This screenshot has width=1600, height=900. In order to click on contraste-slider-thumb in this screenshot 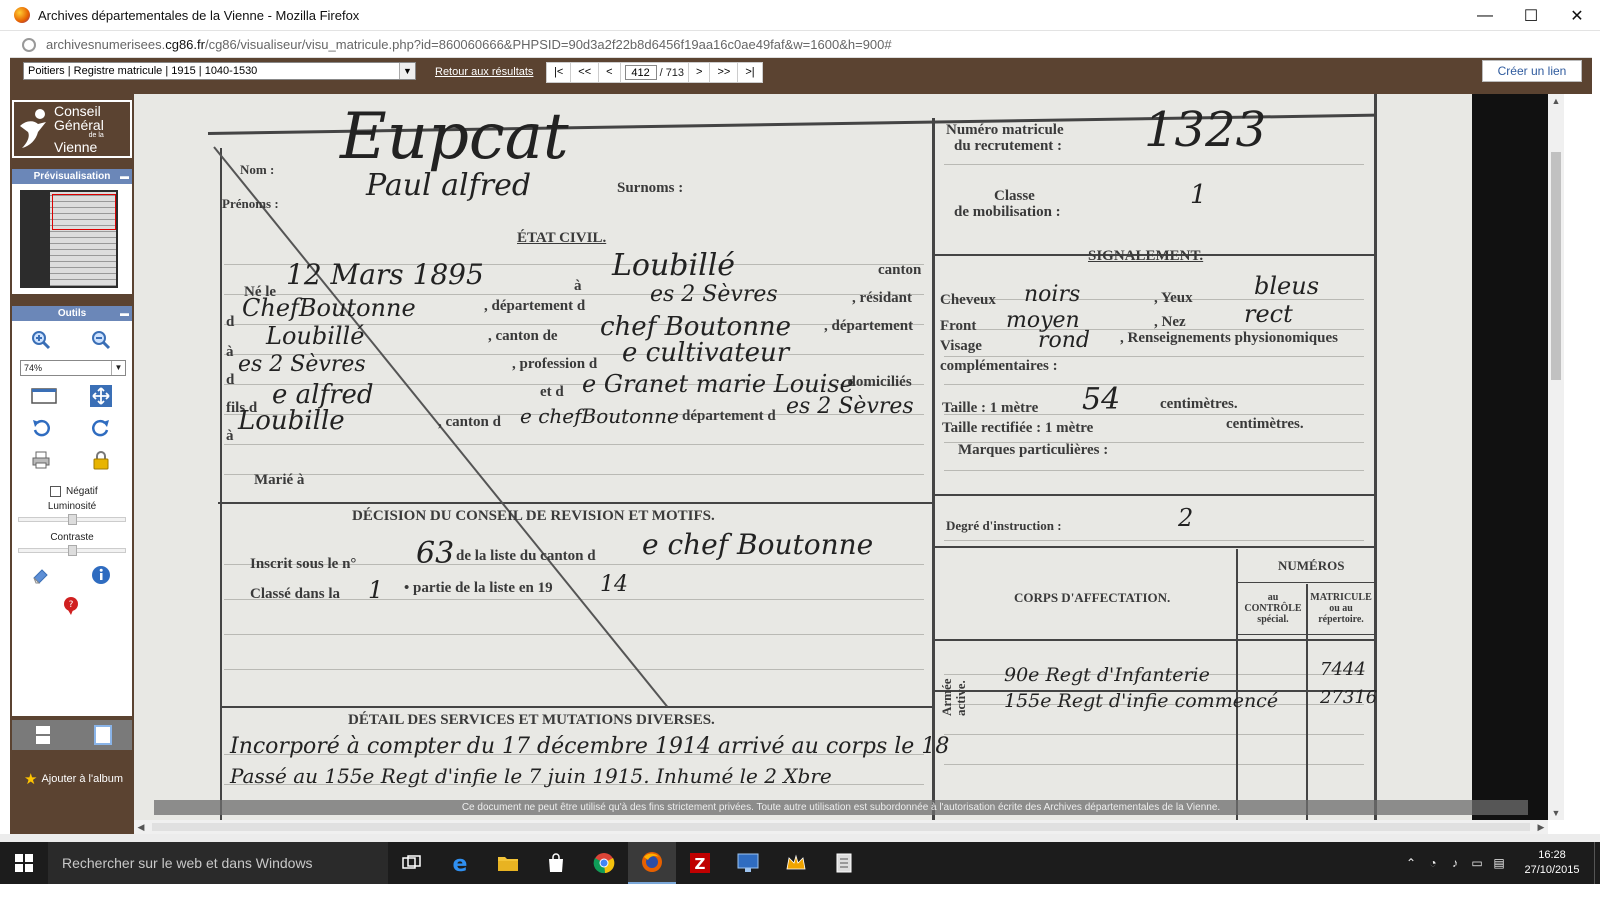, I will do `click(72, 550)`.